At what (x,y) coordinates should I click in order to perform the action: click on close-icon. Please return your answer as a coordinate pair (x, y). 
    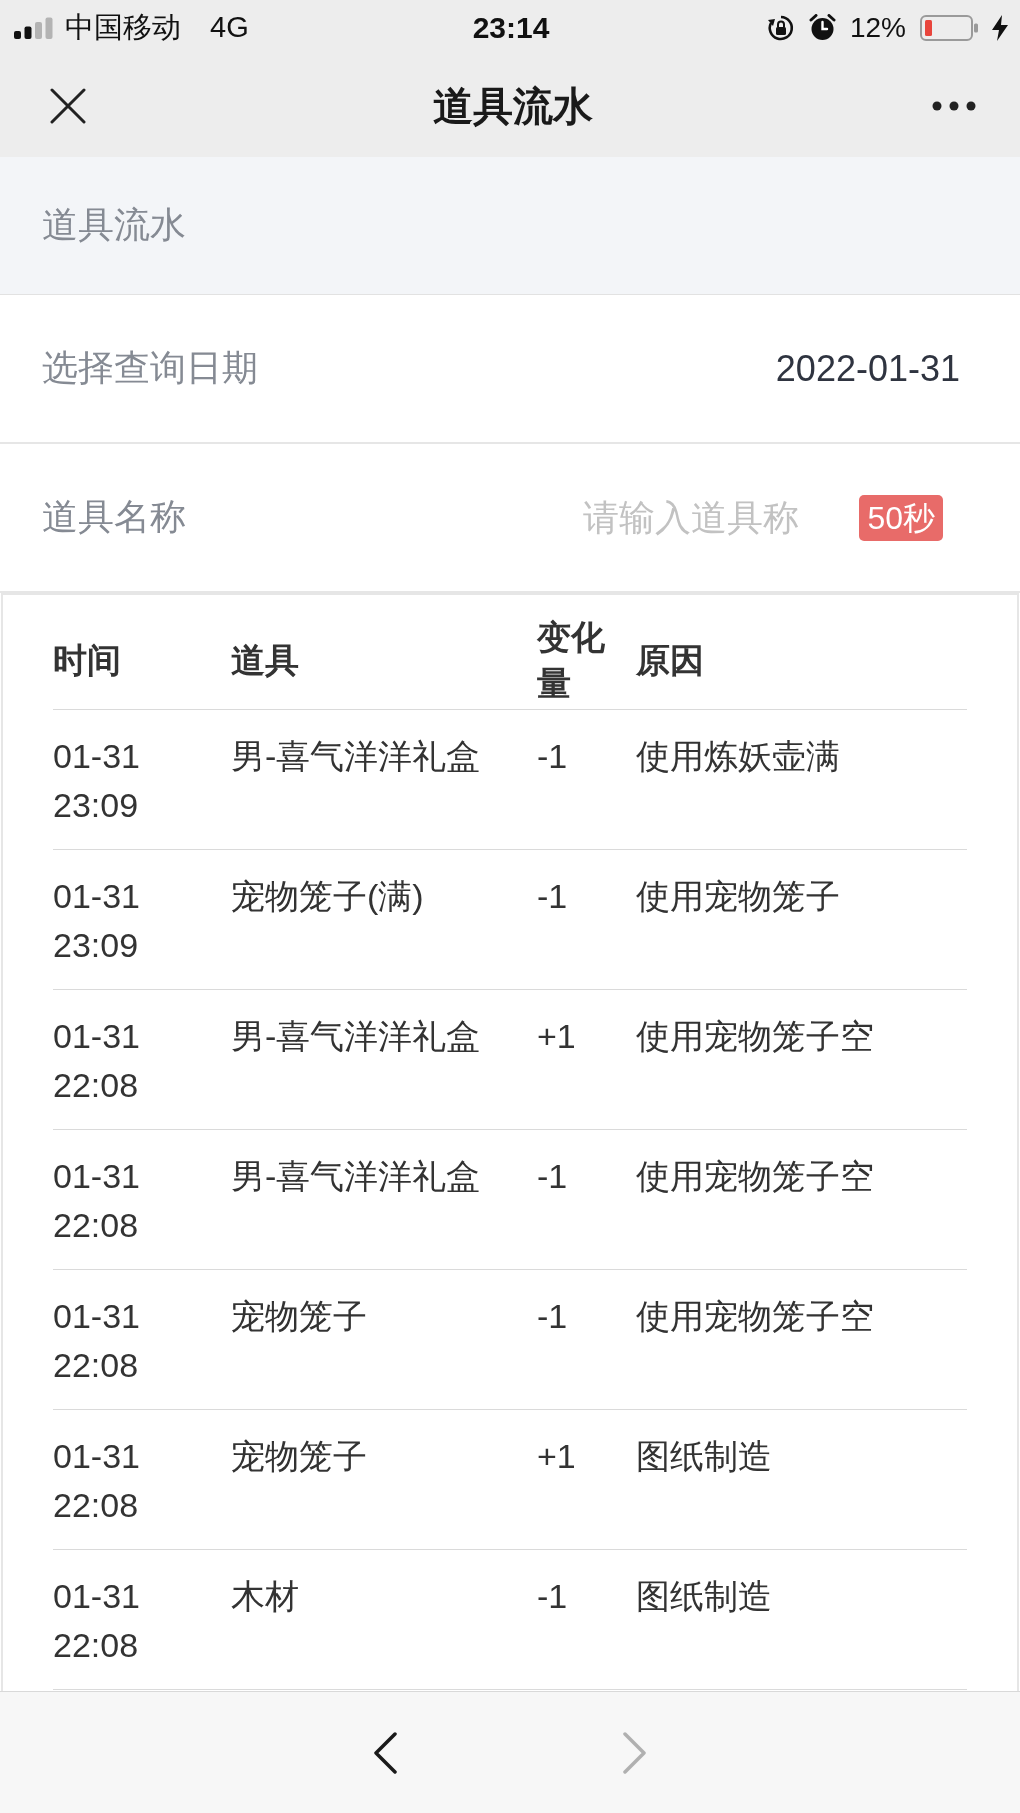
    Looking at the image, I should click on (68, 106).